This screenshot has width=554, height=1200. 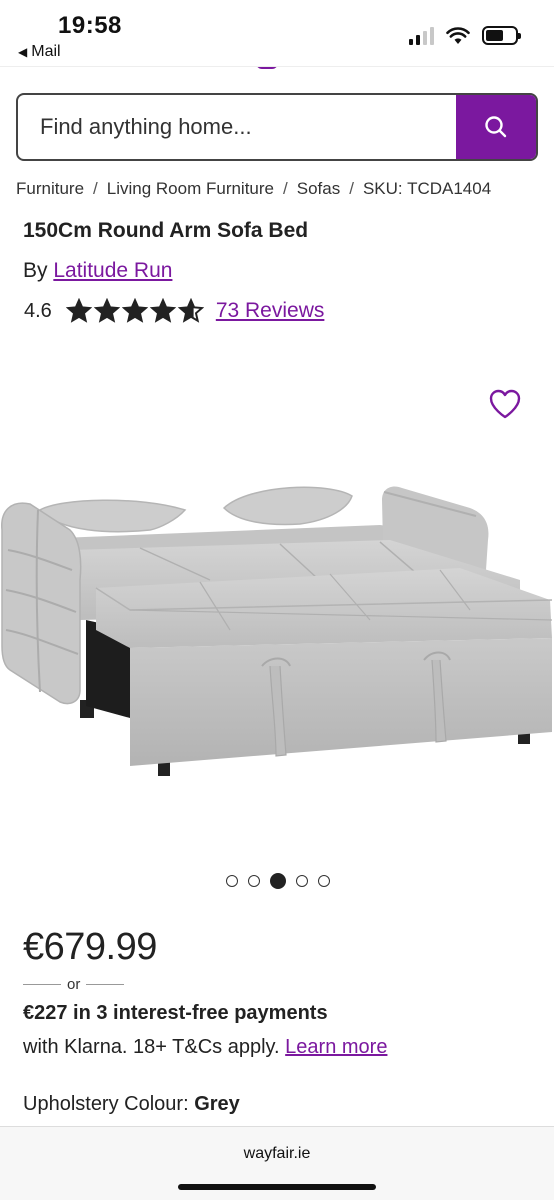 I want to click on reviews-link: 73 Reviews, so click(x=270, y=311).